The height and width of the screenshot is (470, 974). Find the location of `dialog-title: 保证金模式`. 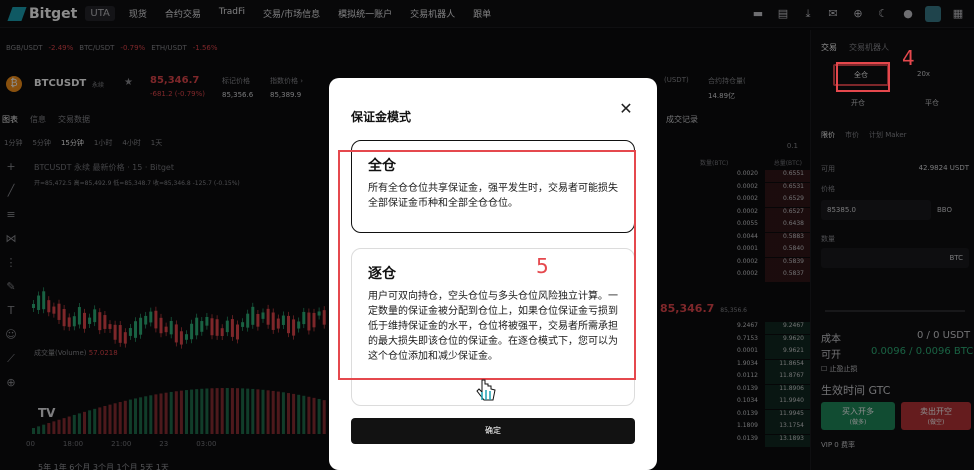

dialog-title: 保证金模式 is located at coordinates (381, 117).